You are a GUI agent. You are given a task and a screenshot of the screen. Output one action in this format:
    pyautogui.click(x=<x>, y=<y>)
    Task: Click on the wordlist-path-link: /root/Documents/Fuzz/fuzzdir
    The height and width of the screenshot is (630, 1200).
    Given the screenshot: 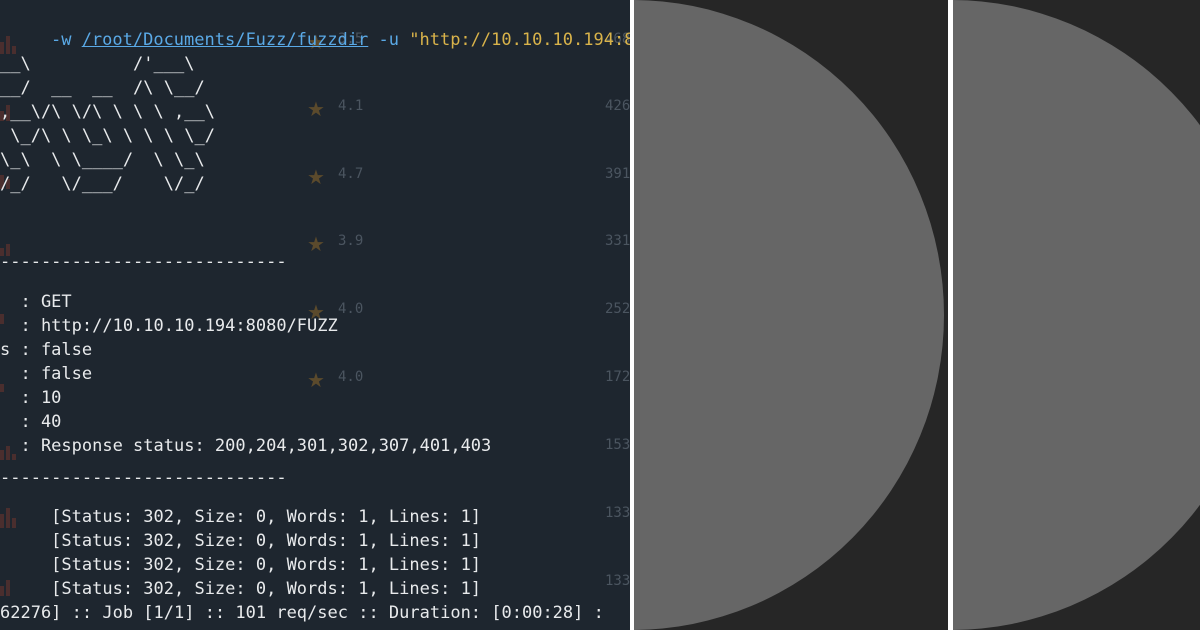 What is the action you would take?
    pyautogui.click(x=225, y=40)
    